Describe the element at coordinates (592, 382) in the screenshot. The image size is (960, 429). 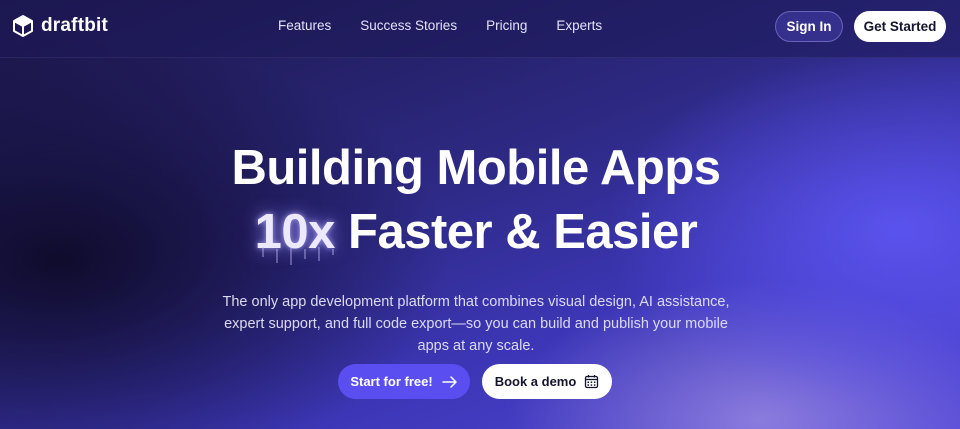
I see `calendar-icon` at that location.